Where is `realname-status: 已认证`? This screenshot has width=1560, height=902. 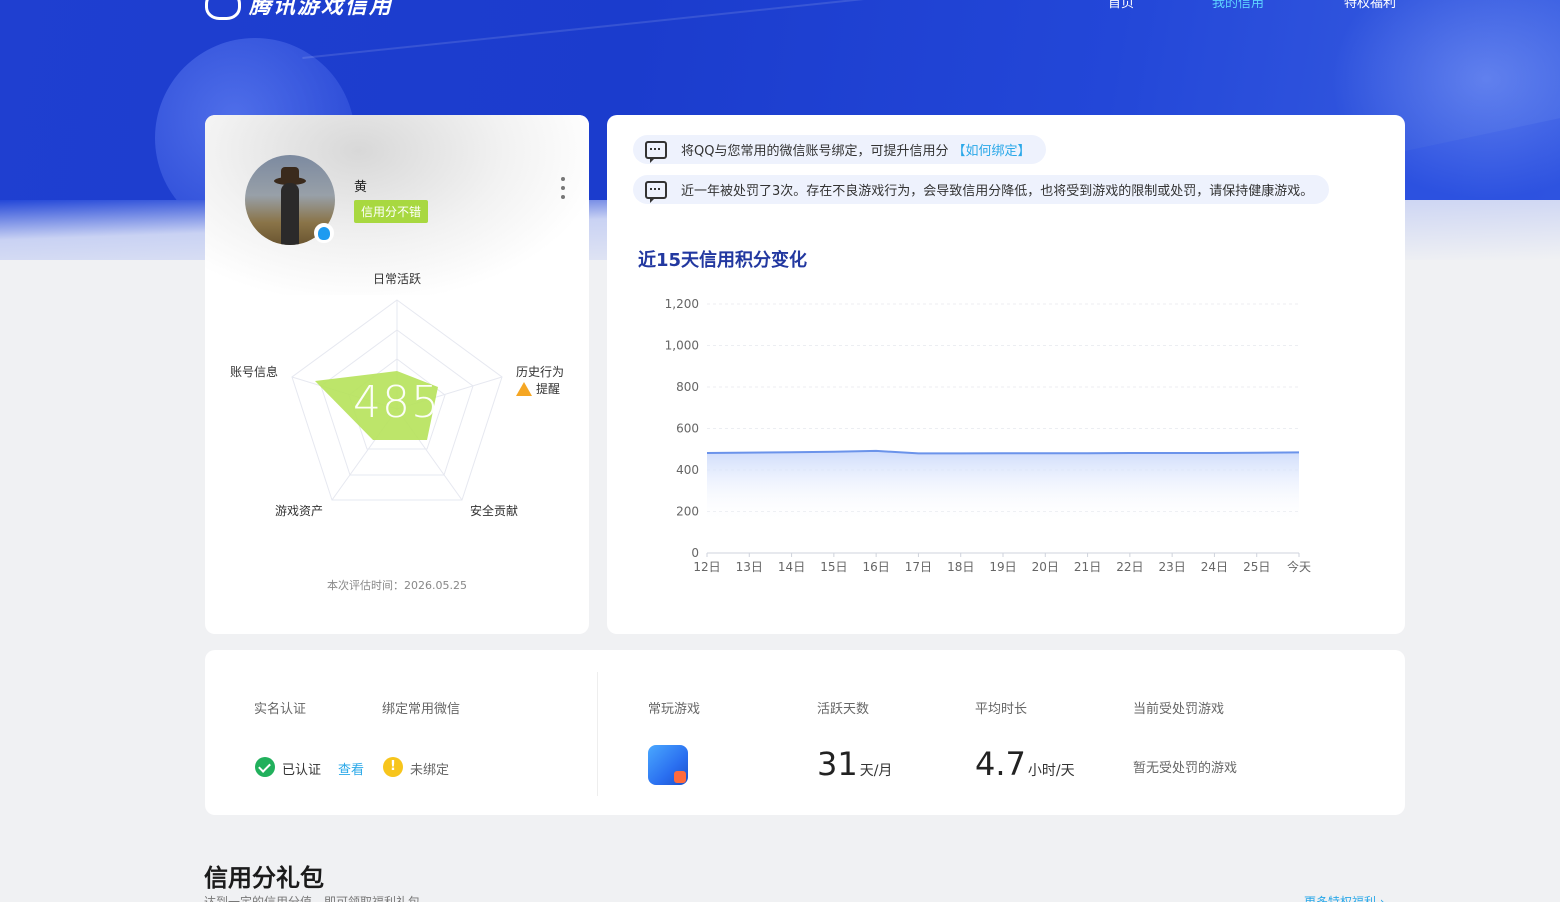
realname-status: 已认证 is located at coordinates (302, 770).